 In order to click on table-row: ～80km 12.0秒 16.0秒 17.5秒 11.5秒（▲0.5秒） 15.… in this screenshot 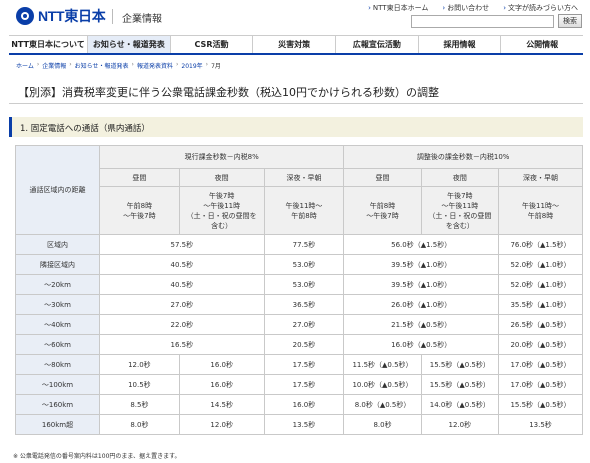, I will do `click(299, 364)`.